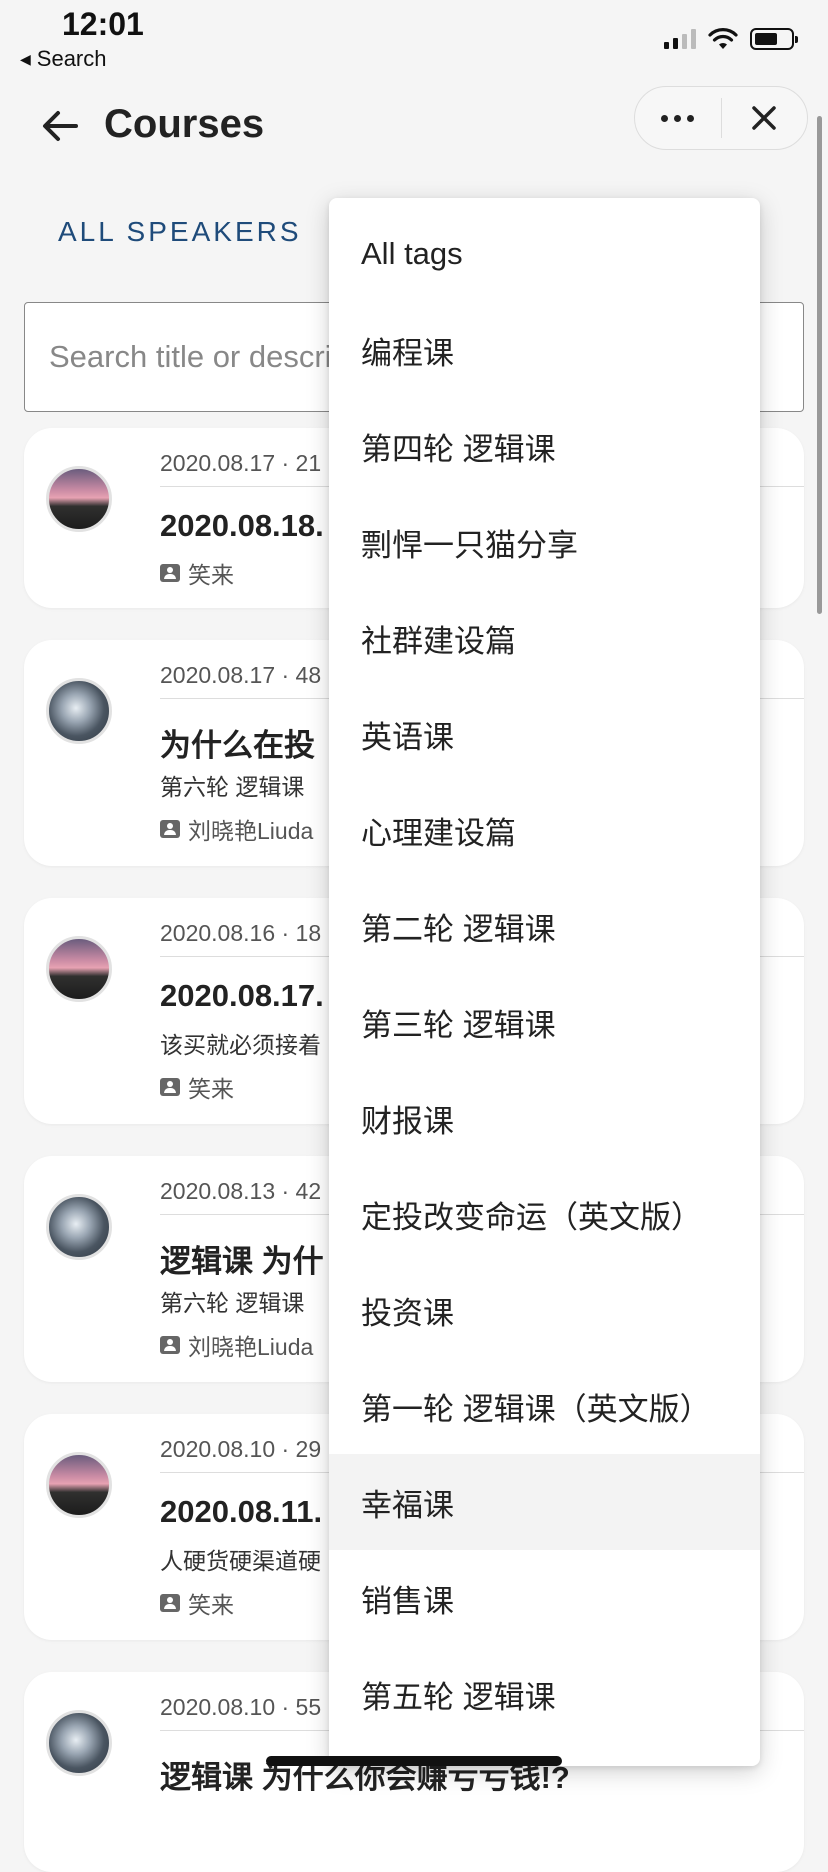 The width and height of the screenshot is (828, 1872). I want to click on course-title: 2020.08.11., so click(241, 1511).